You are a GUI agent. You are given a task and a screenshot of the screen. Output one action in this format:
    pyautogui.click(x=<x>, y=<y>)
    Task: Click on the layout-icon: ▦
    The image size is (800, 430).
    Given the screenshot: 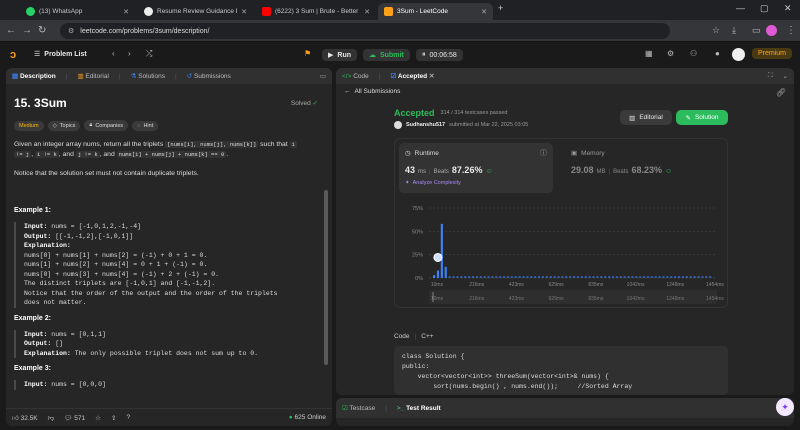 What is the action you would take?
    pyautogui.click(x=649, y=53)
    